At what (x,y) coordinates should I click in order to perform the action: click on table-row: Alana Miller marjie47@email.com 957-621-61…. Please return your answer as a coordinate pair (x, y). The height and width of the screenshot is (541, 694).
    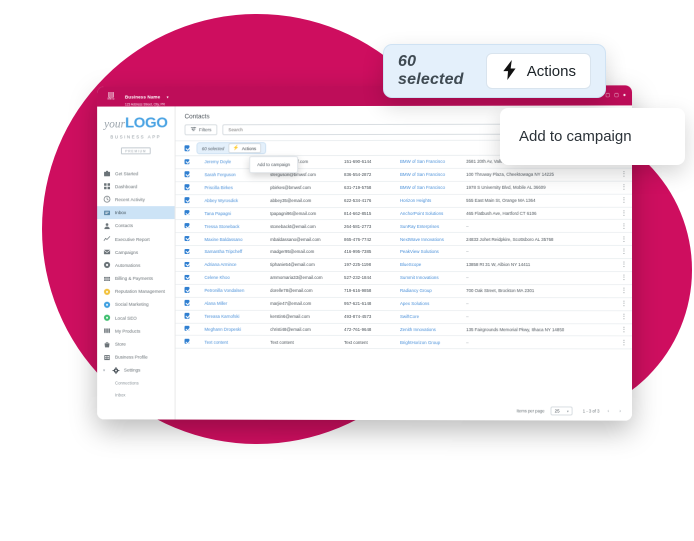
    Looking at the image, I should click on (404, 304).